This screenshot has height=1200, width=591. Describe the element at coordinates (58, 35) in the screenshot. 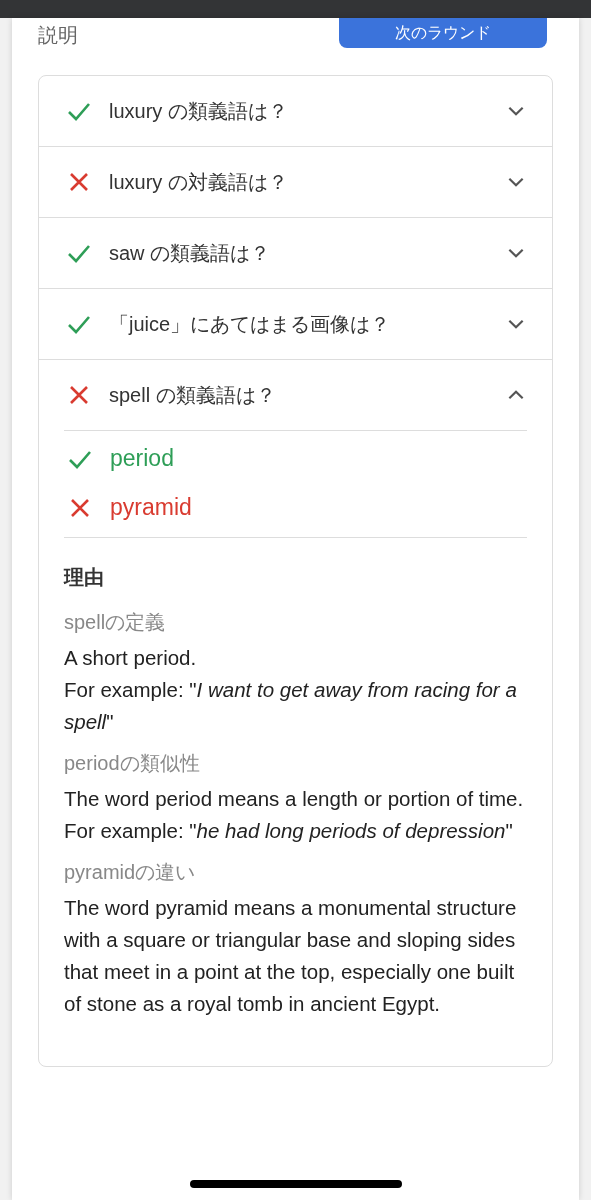

I see `section-label: 説明` at that location.